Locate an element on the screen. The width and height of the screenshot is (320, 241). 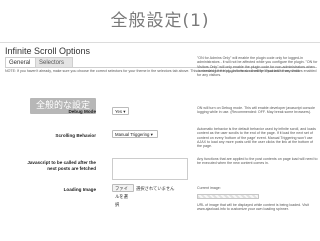
debug-mode-label: Debug Mode is located at coordinates (82, 111).